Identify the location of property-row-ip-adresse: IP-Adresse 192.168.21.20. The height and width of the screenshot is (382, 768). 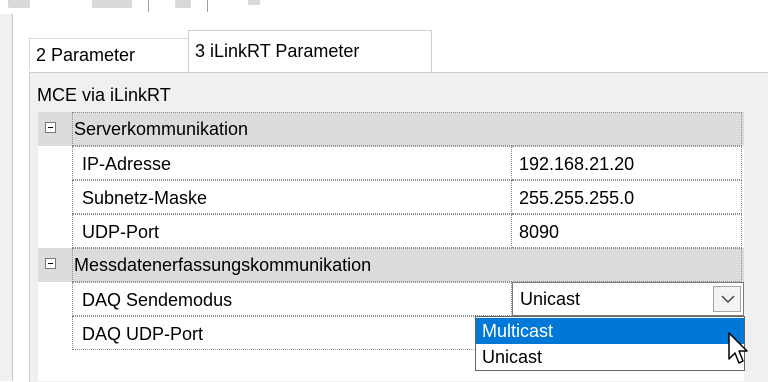
(391, 163).